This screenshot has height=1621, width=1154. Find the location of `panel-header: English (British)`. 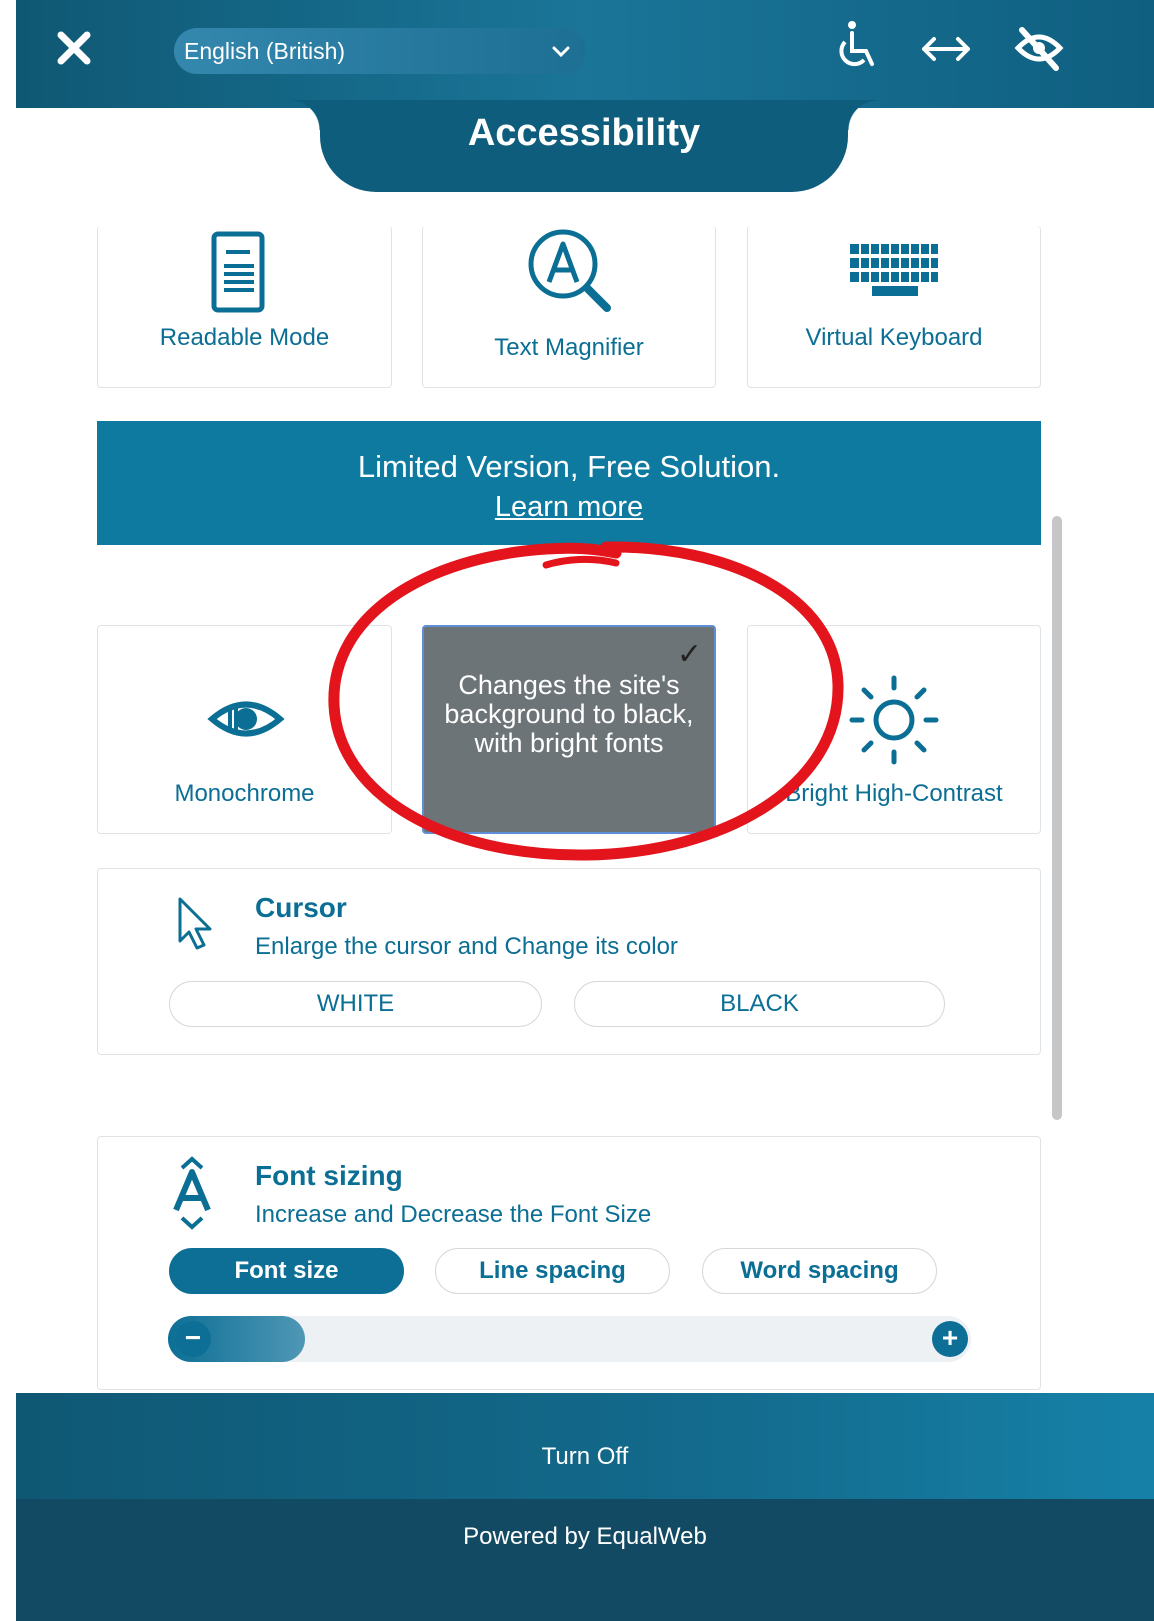

panel-header: English (British) is located at coordinates (585, 54).